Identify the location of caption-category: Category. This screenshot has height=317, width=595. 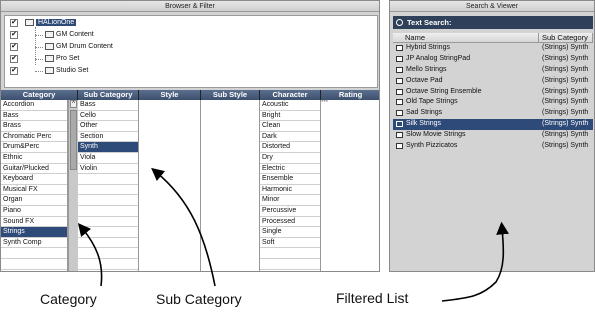
(68, 299).